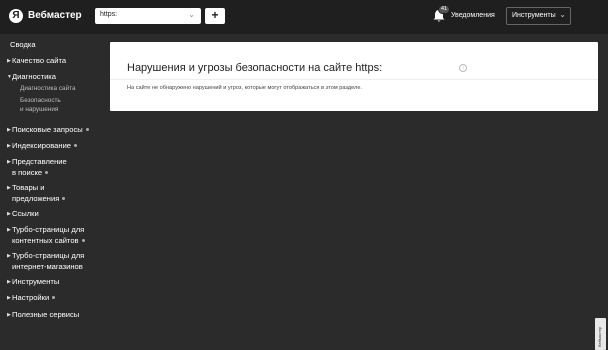 This screenshot has width=608, height=350. Describe the element at coordinates (45, 240) in the screenshot. I see `sidebar-item-label: контентных сайтов` at that location.